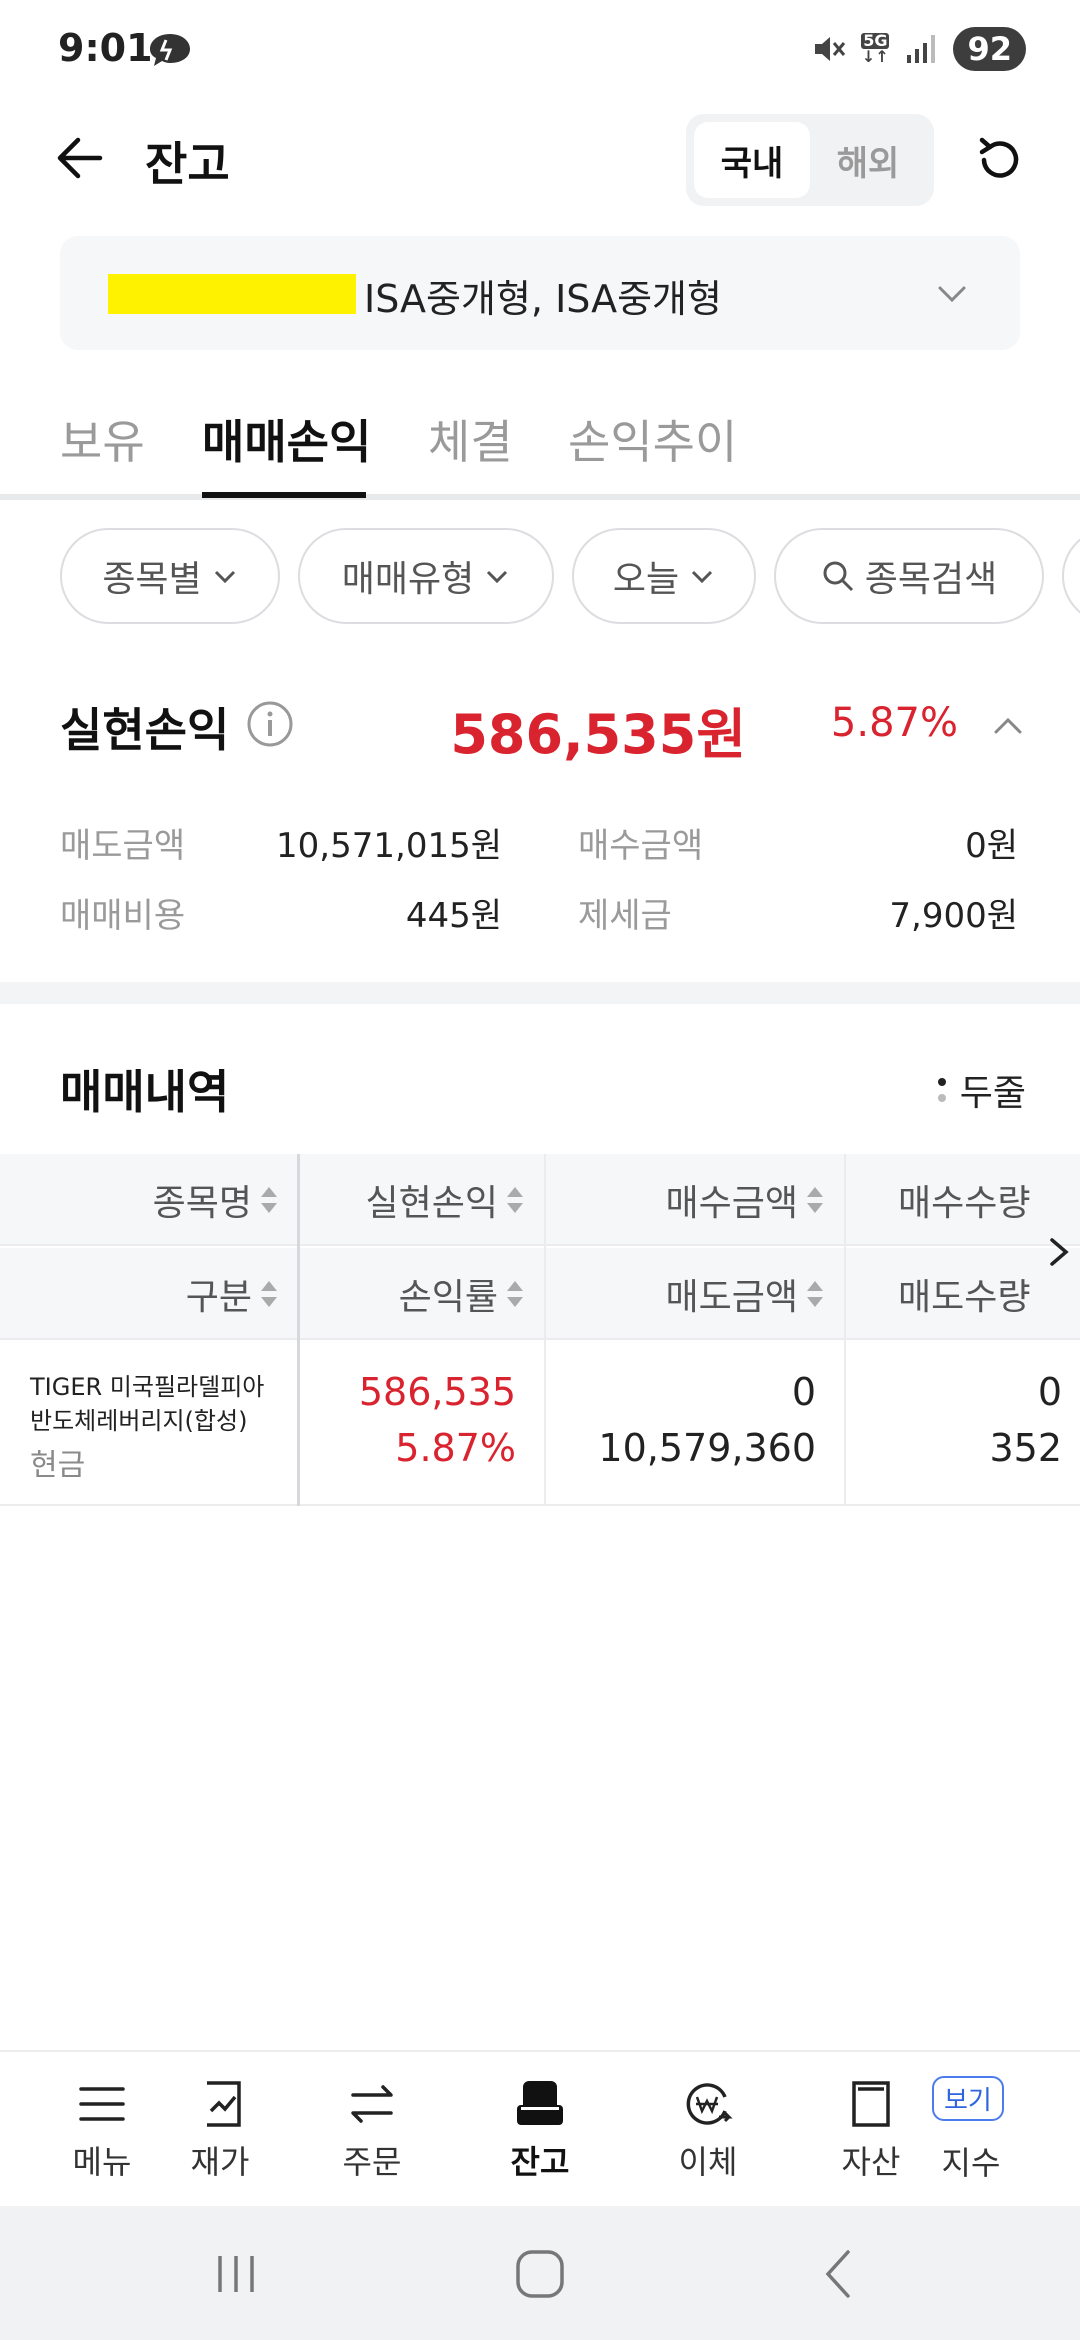 The image size is (1080, 2340). What do you see at coordinates (286, 439) in the screenshot?
I see `tab-trade-pl: 매매손익` at bounding box center [286, 439].